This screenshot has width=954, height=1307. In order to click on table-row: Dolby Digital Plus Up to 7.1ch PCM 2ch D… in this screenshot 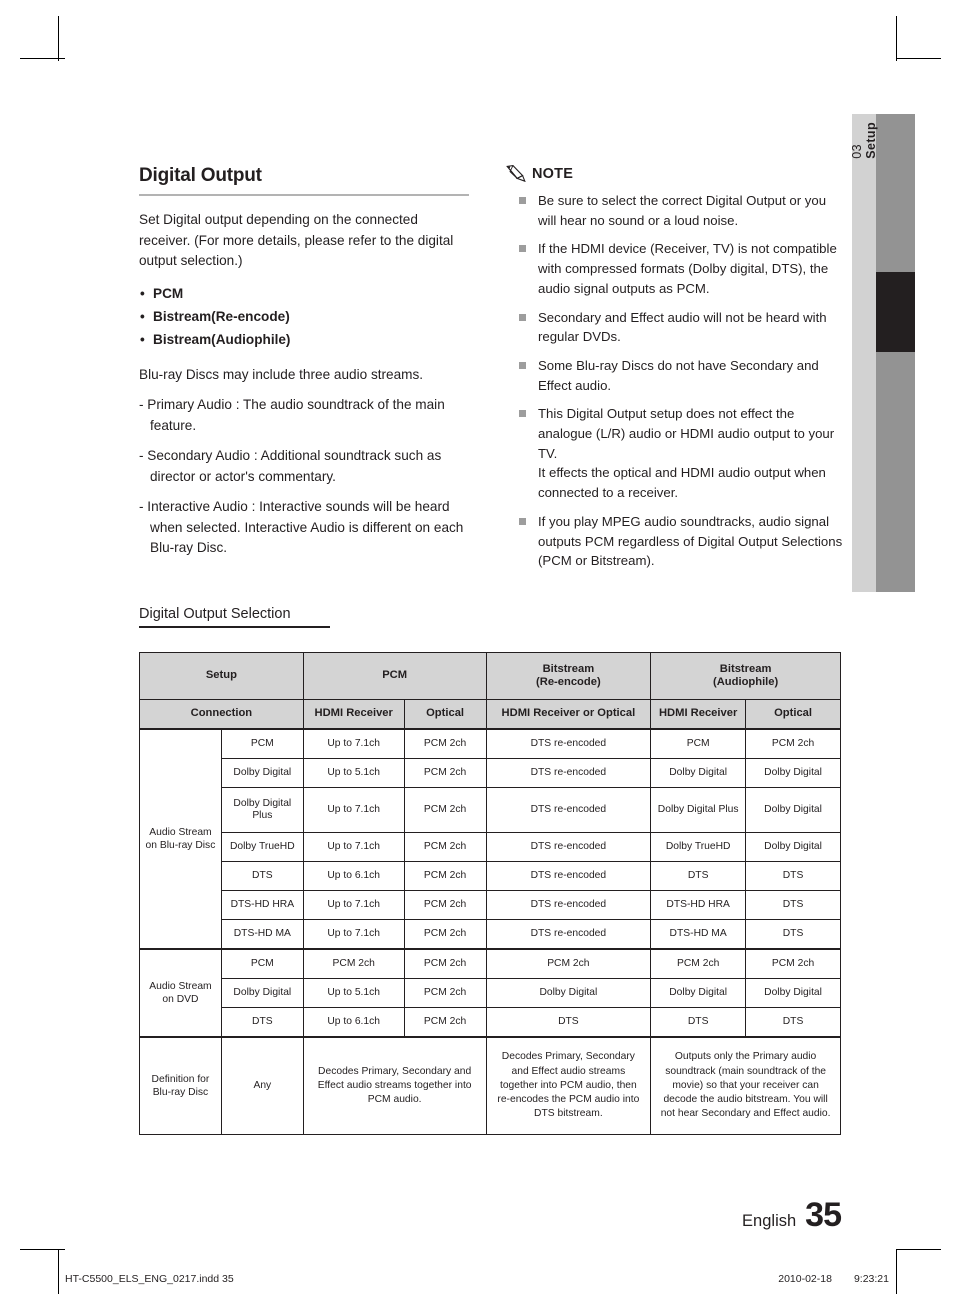, I will do `click(490, 810)`.